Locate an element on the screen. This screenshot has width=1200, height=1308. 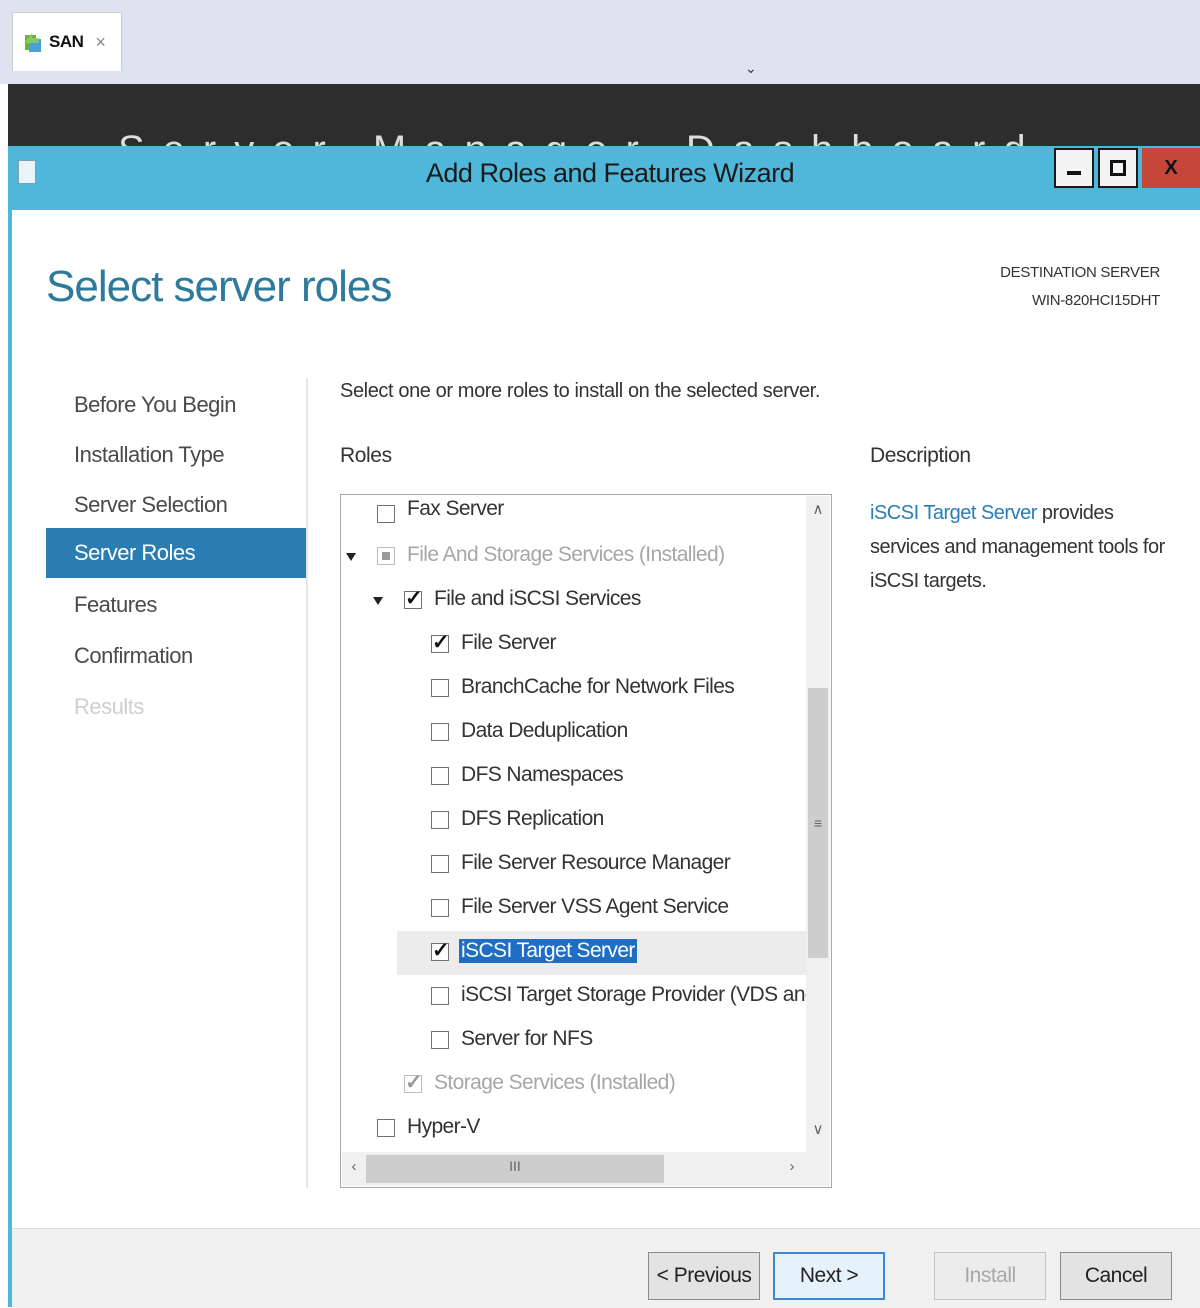
role-row-storage-services: Storage Services (Installed) is located at coordinates (574, 1085).